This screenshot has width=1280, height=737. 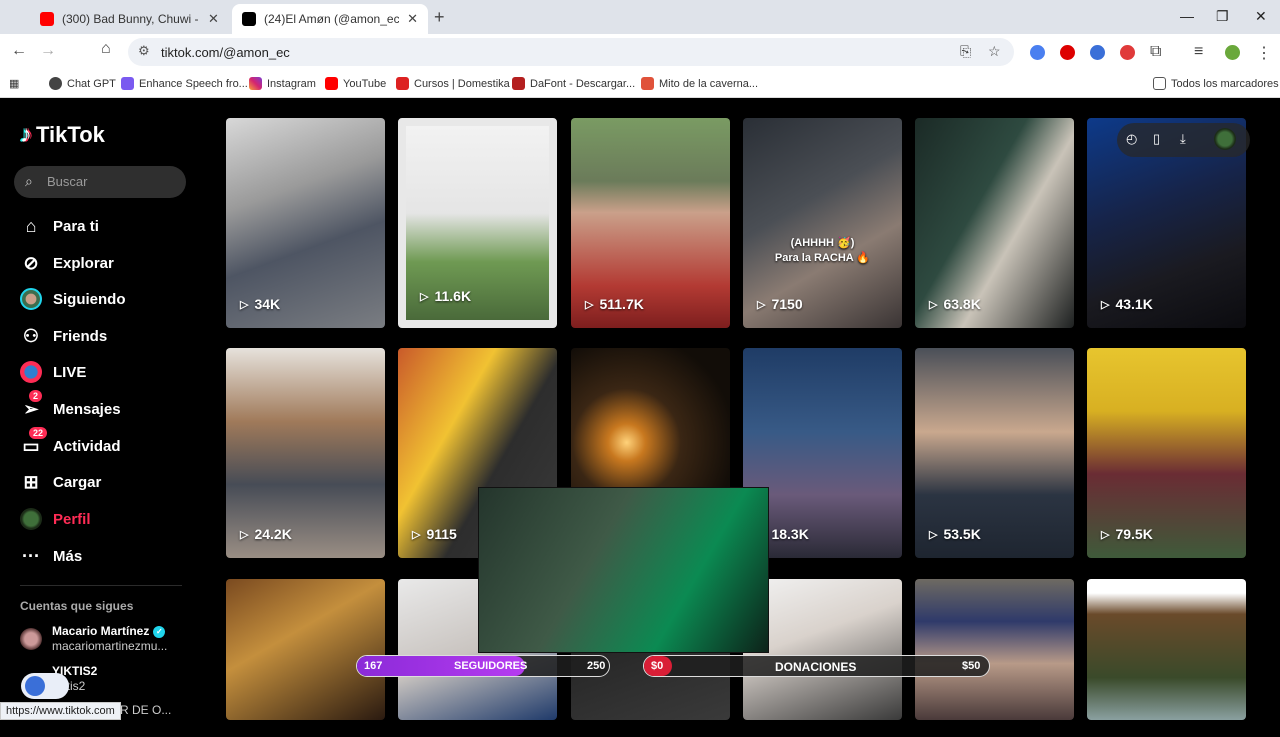 I want to click on view-count: ▷ 34K, so click(x=260, y=304).